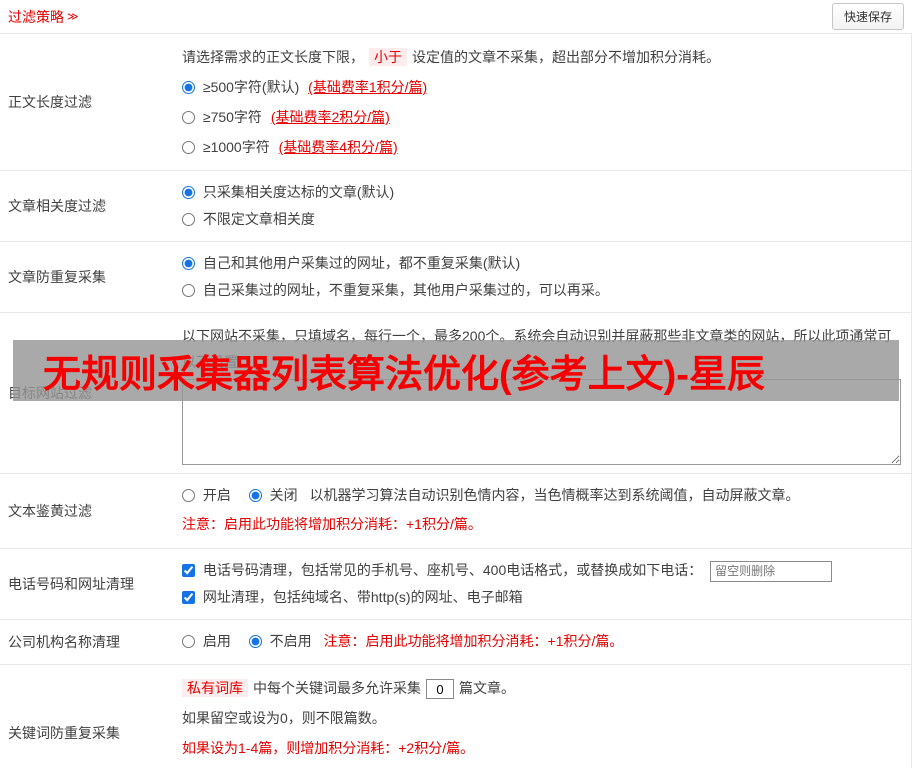 The width and height of the screenshot is (912, 768). I want to click on phone-replace-input, so click(771, 571).